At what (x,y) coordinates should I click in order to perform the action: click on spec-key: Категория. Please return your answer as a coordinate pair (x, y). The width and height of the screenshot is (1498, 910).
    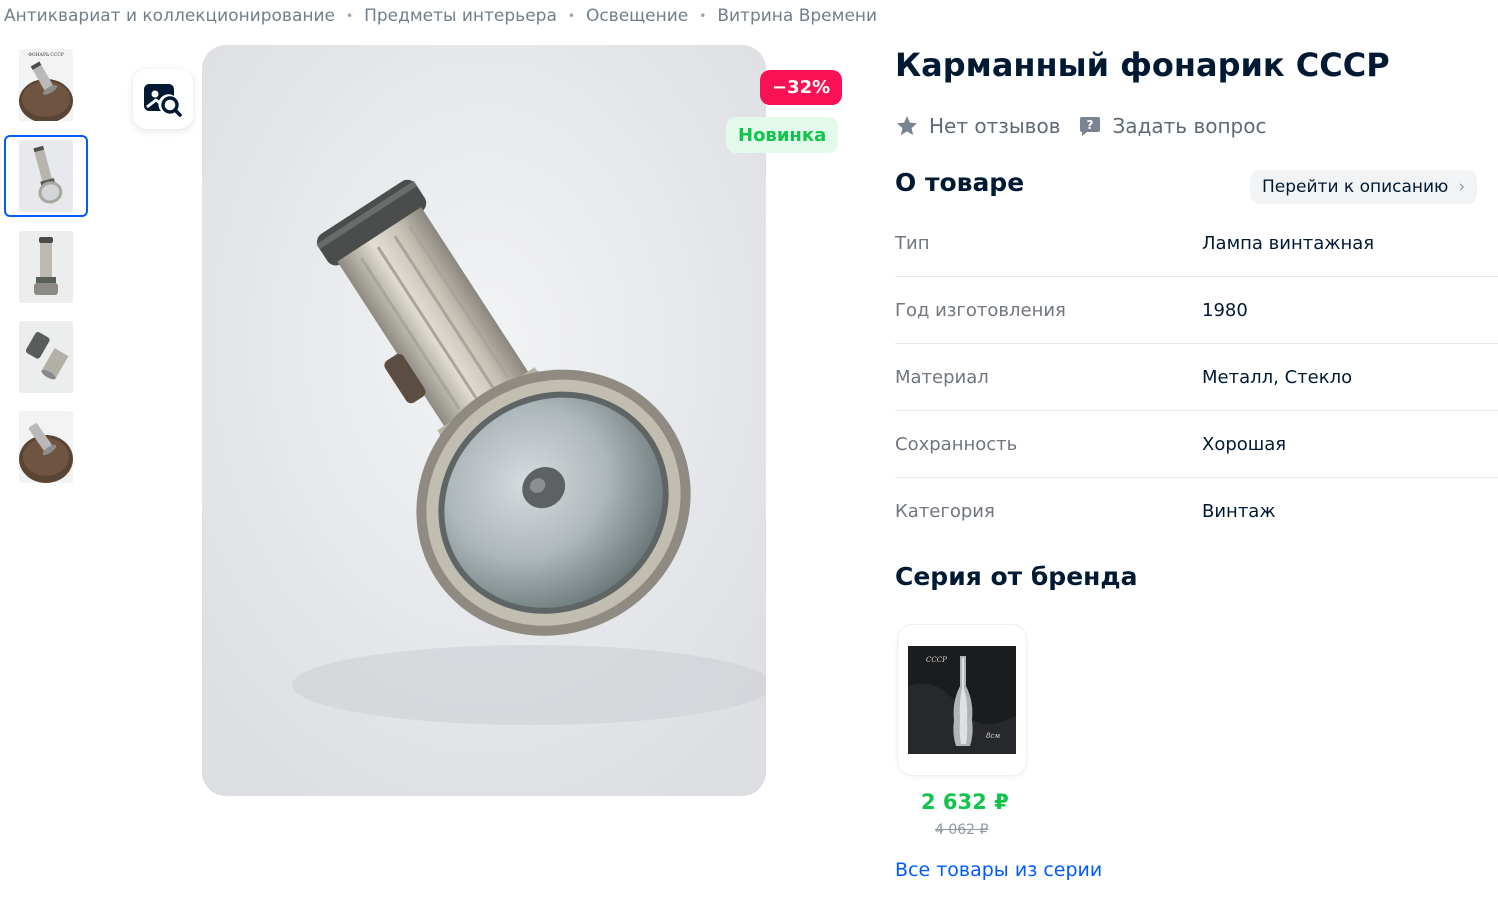
    Looking at the image, I should click on (945, 511).